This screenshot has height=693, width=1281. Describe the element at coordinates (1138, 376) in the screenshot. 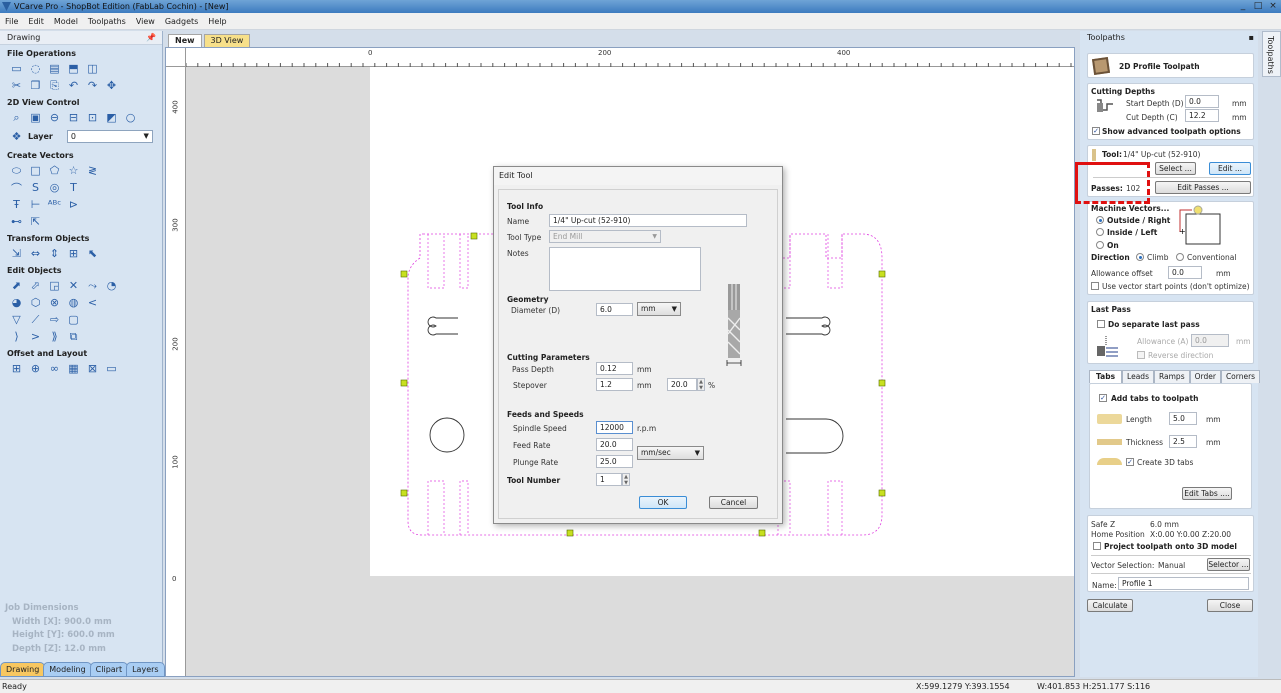

I see `tab-leads: Leads` at that location.